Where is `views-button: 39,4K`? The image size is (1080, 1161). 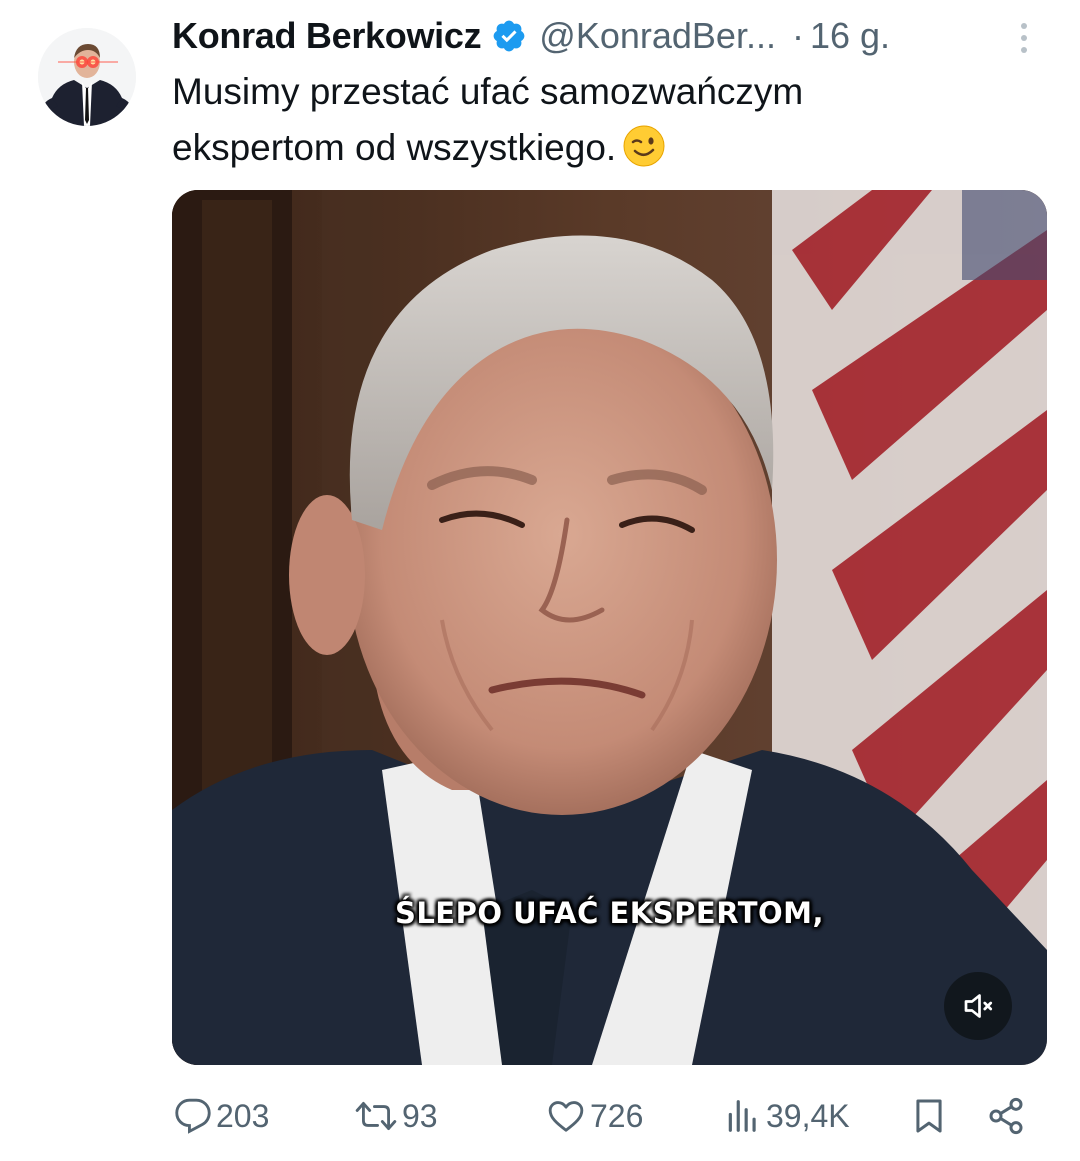
views-button: 39,4K is located at coordinates (787, 1116).